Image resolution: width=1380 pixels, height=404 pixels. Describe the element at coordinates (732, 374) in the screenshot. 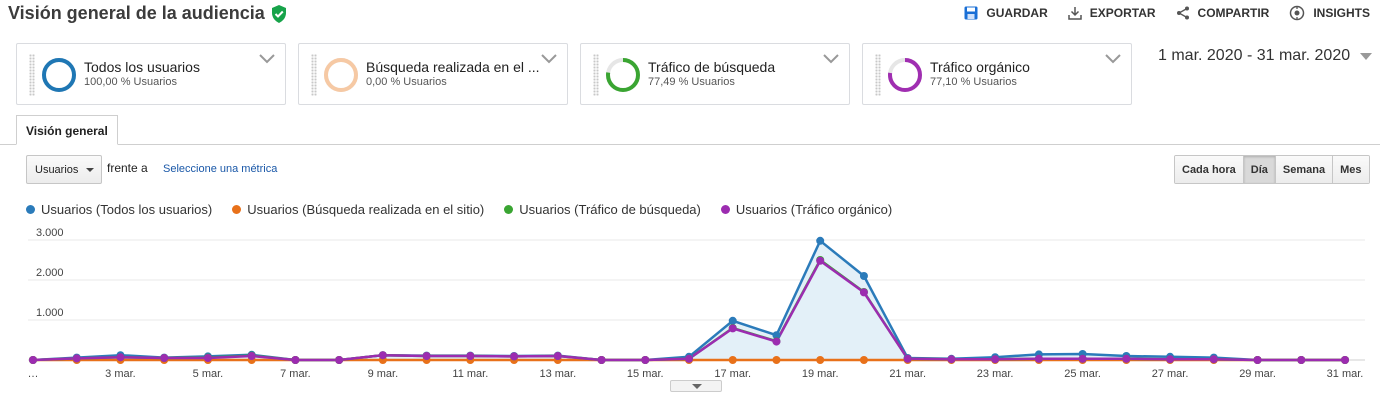

I see `x-tick-label: 17 mar.` at that location.